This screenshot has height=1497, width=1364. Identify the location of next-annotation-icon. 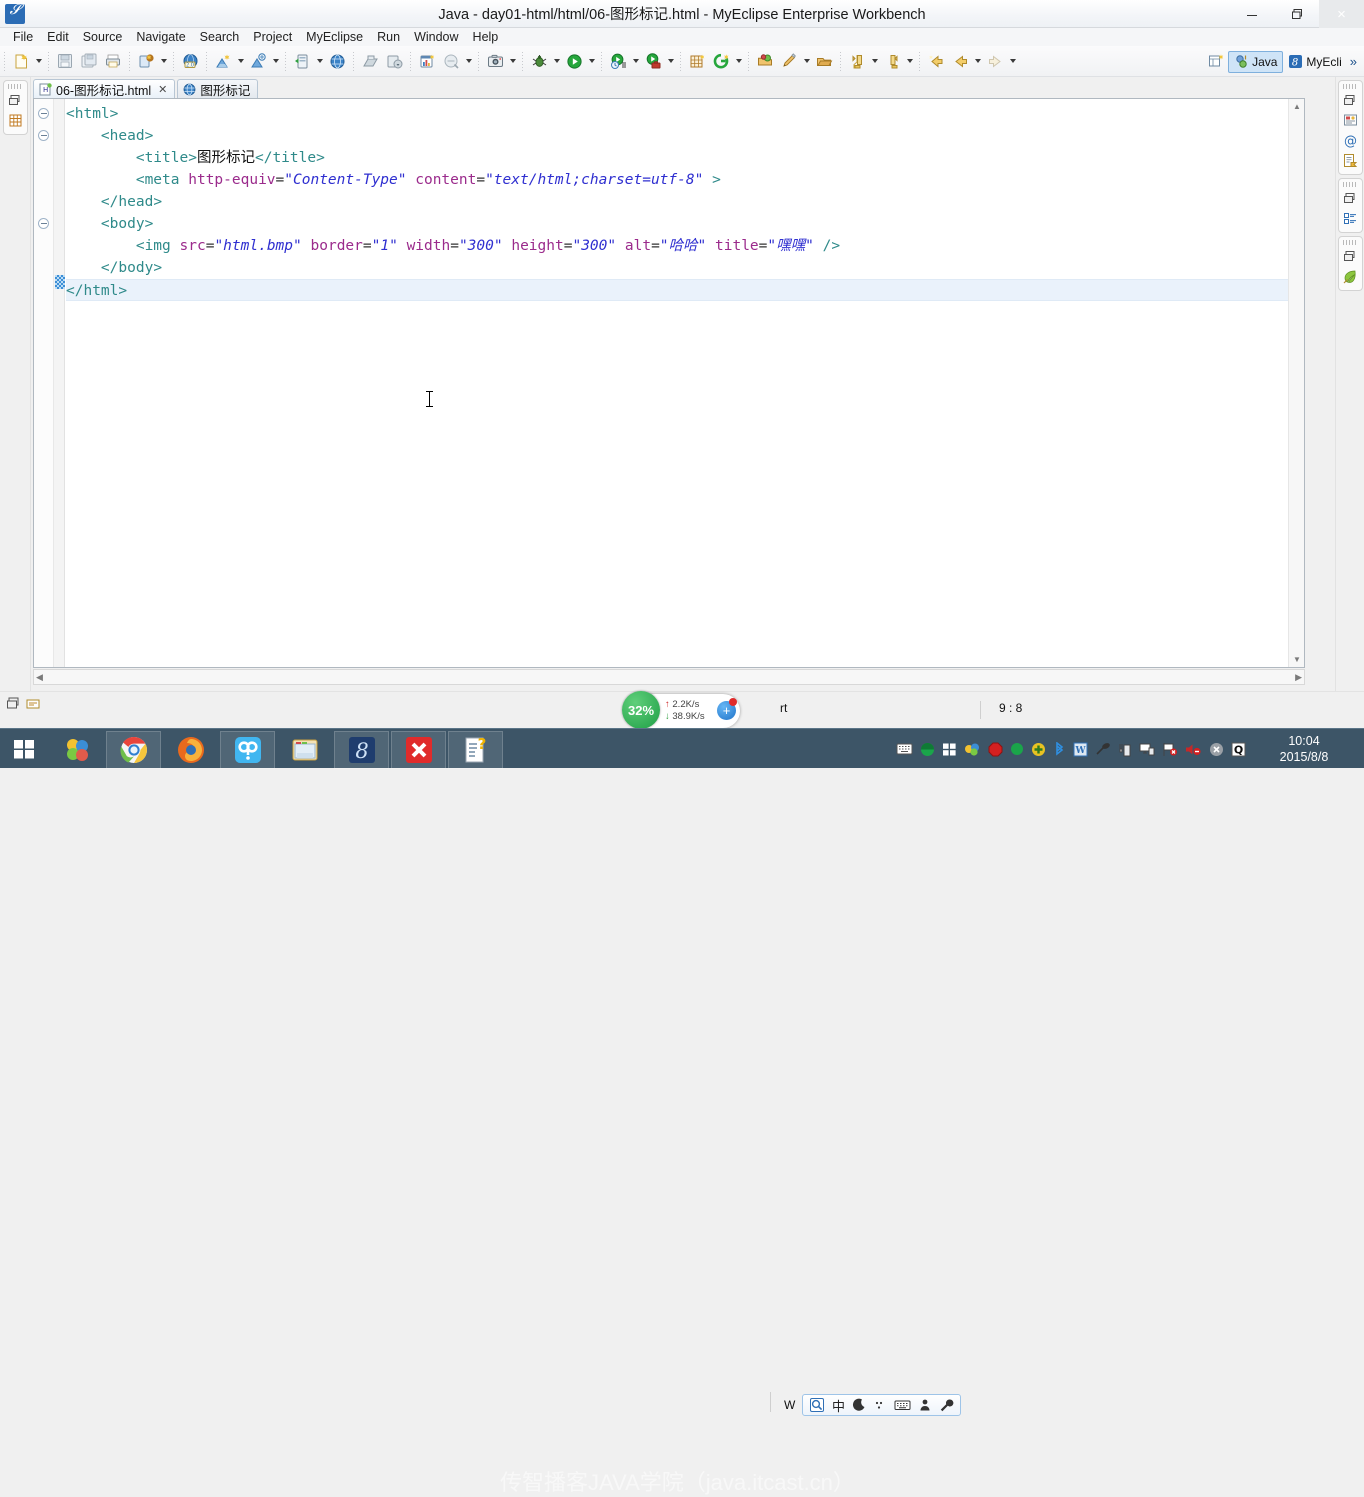
(857, 61).